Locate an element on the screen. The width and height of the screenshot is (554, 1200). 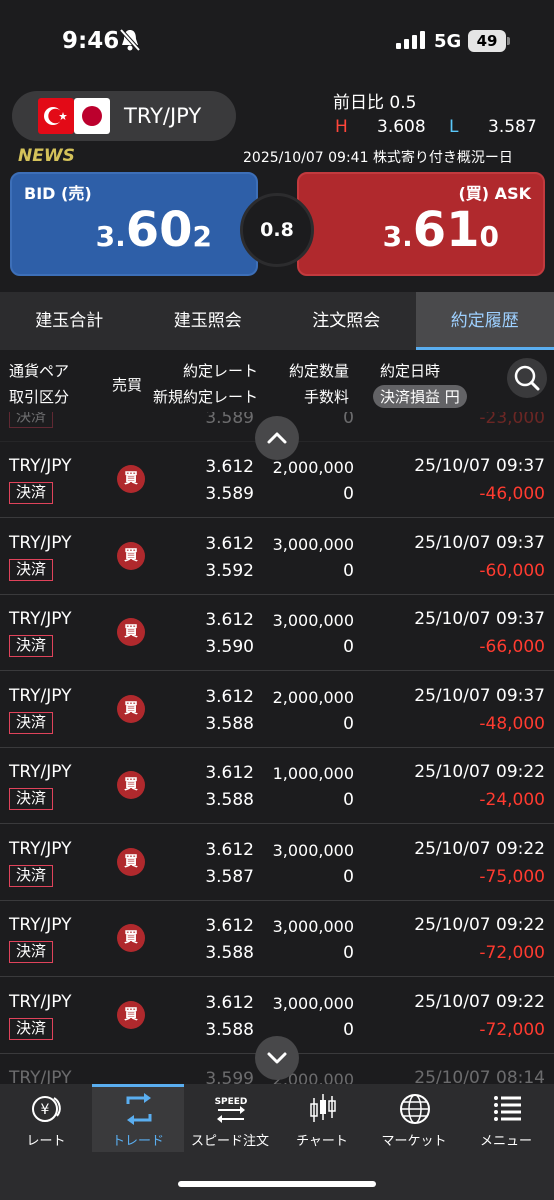
nav-trade: トレード is located at coordinates (138, 1118).